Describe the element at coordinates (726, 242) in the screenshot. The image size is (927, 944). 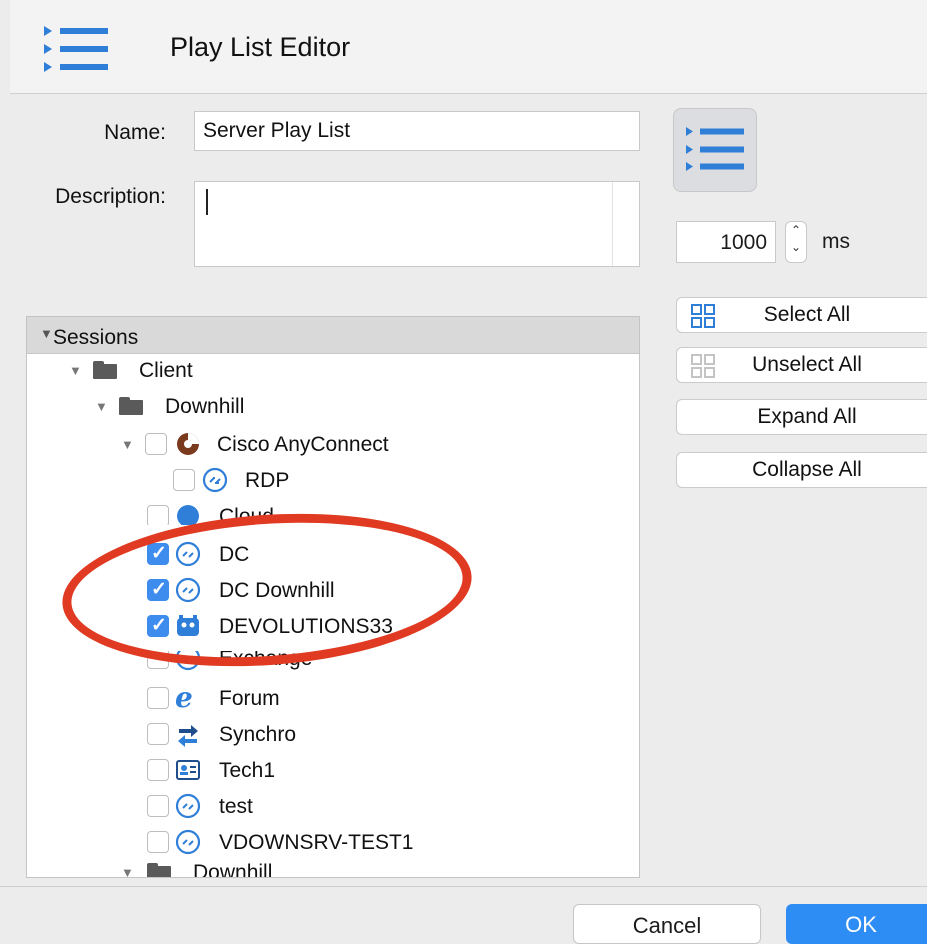
I see `interval-input: 1000` at that location.